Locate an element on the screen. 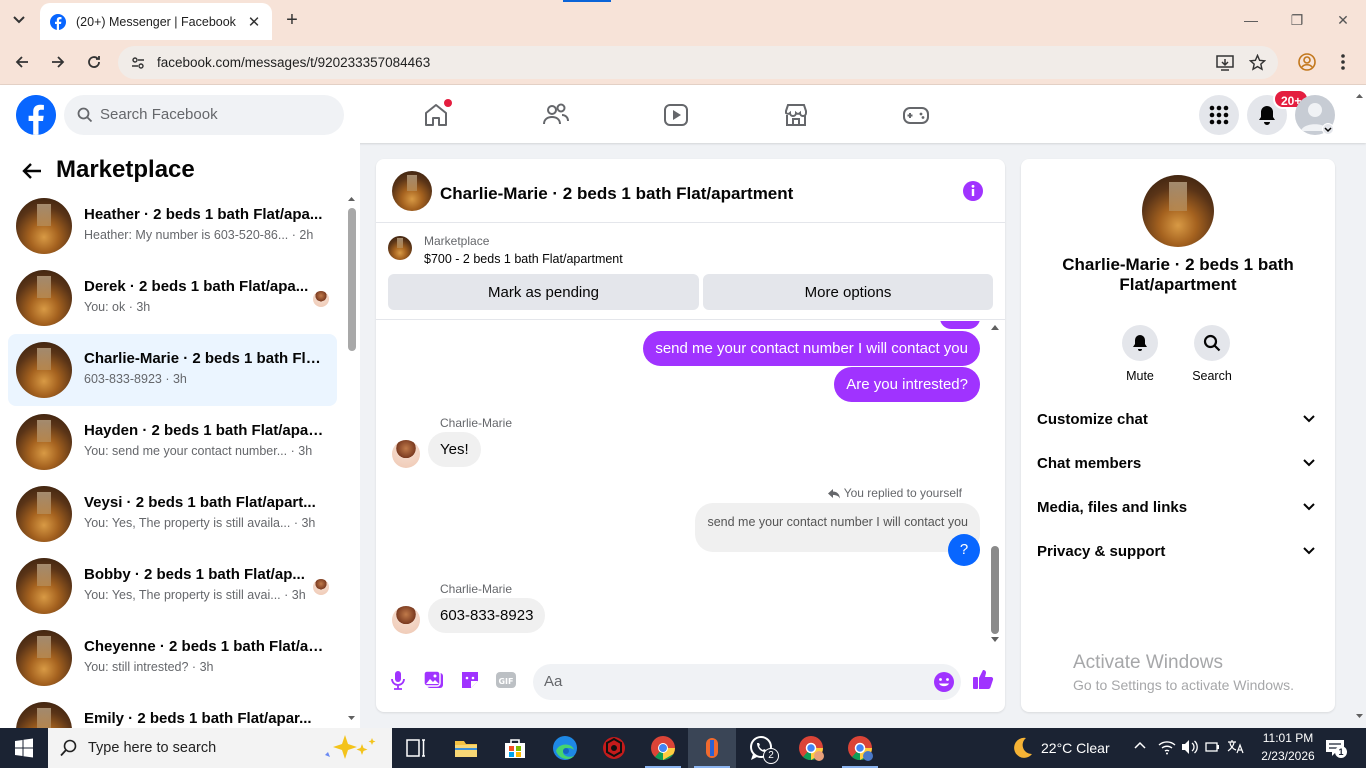  task-view-icon is located at coordinates (416, 748).